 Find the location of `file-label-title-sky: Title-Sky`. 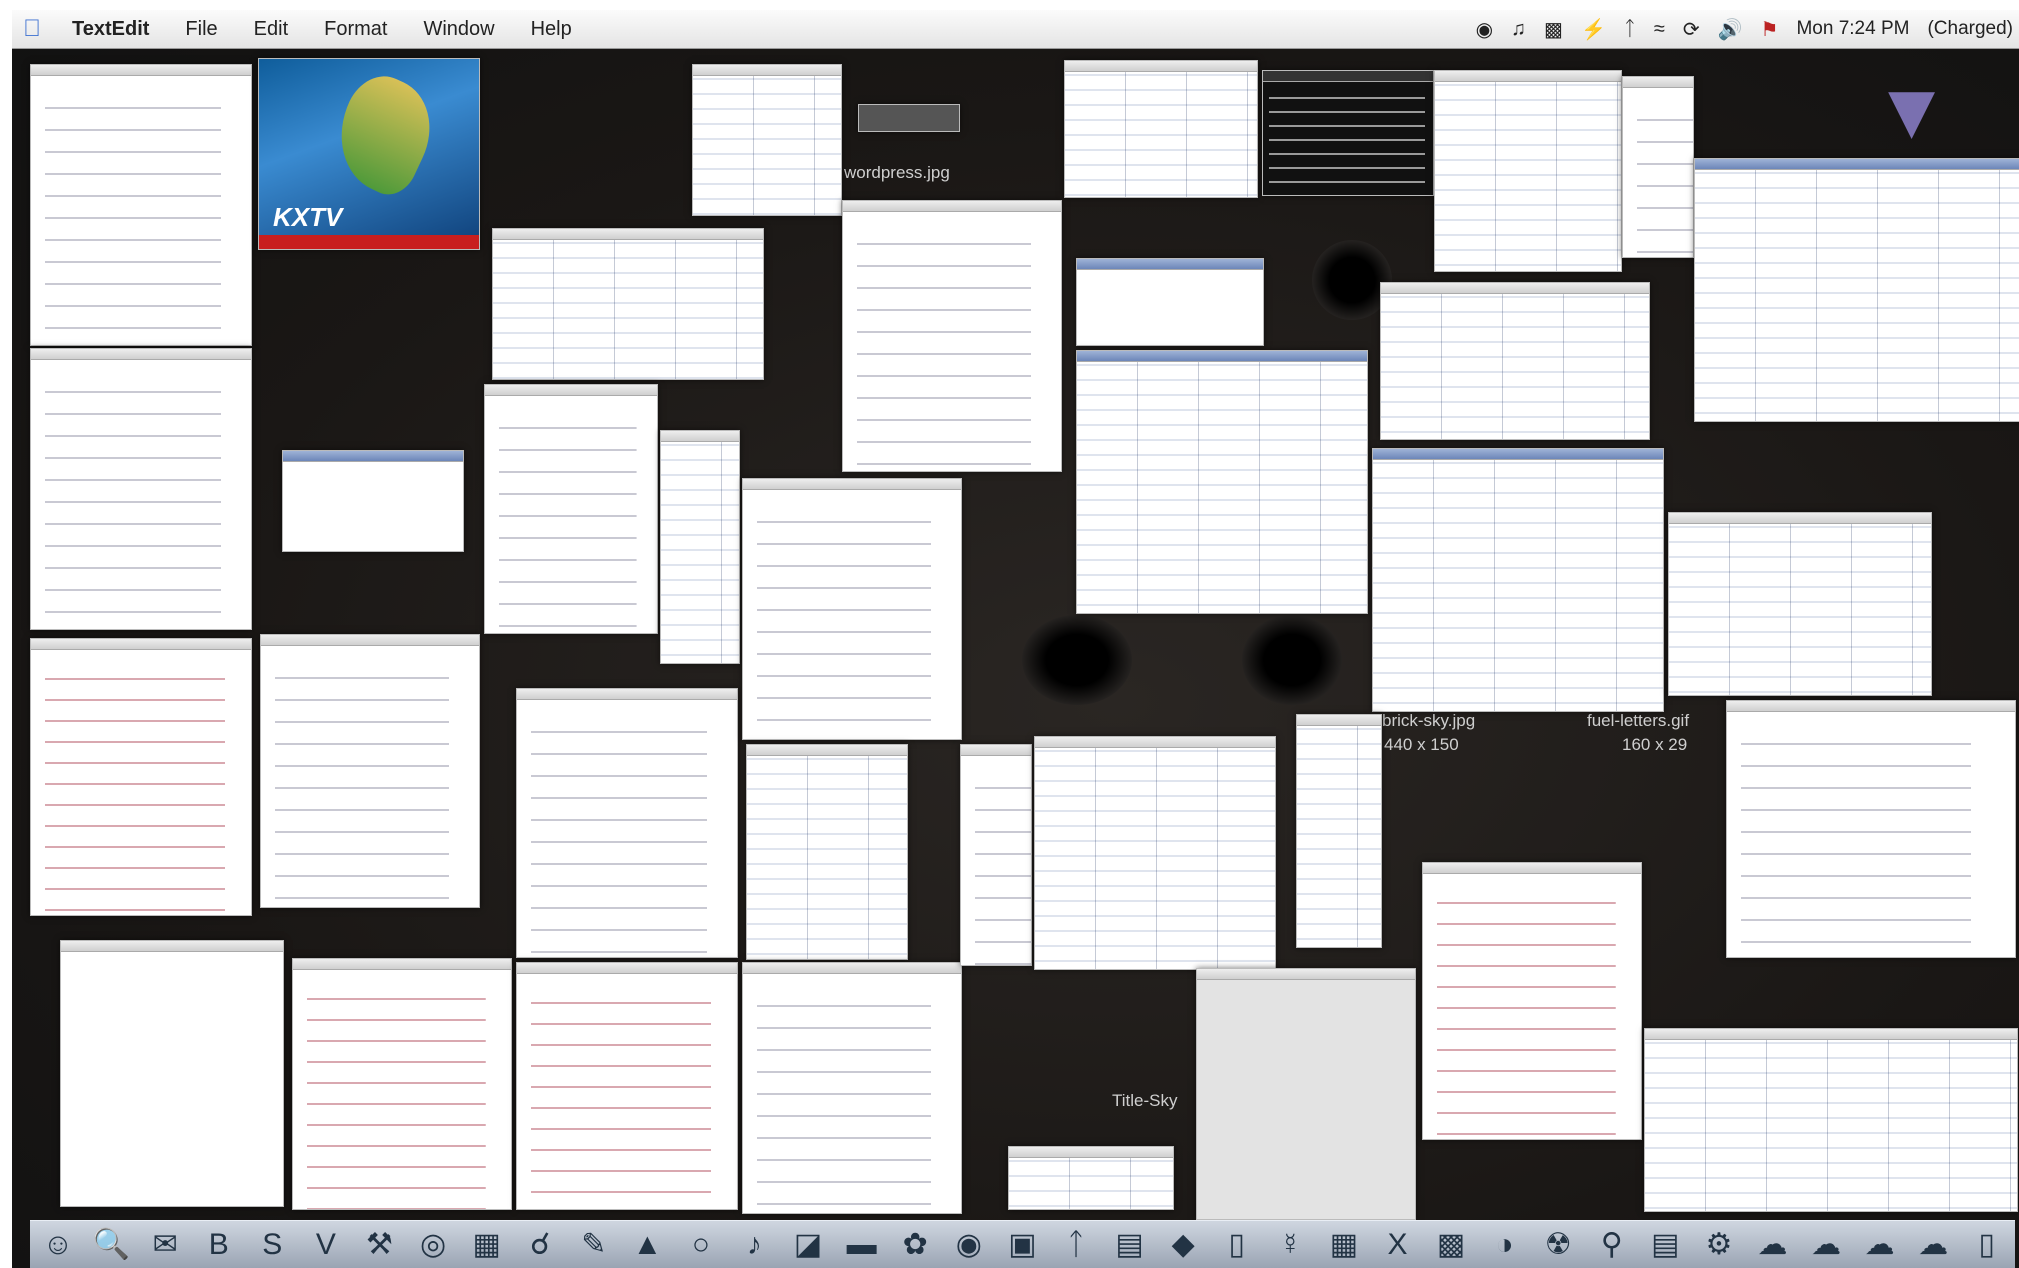

file-label-title-sky: Title-Sky is located at coordinates (1145, 1101).